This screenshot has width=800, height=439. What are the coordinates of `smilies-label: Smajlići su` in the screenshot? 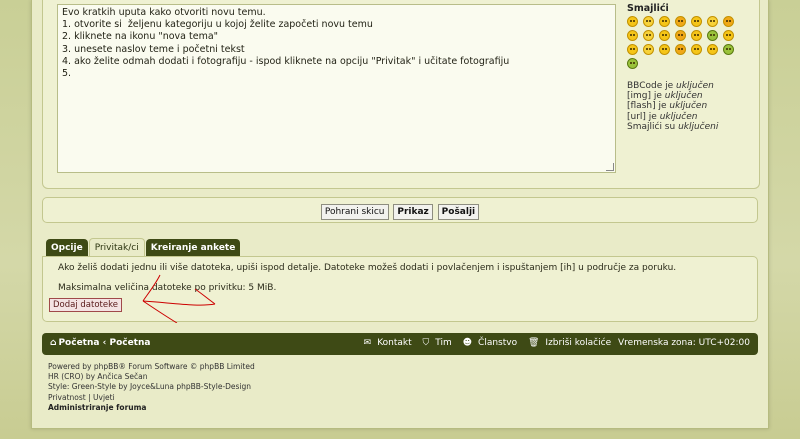 It's located at (653, 126).